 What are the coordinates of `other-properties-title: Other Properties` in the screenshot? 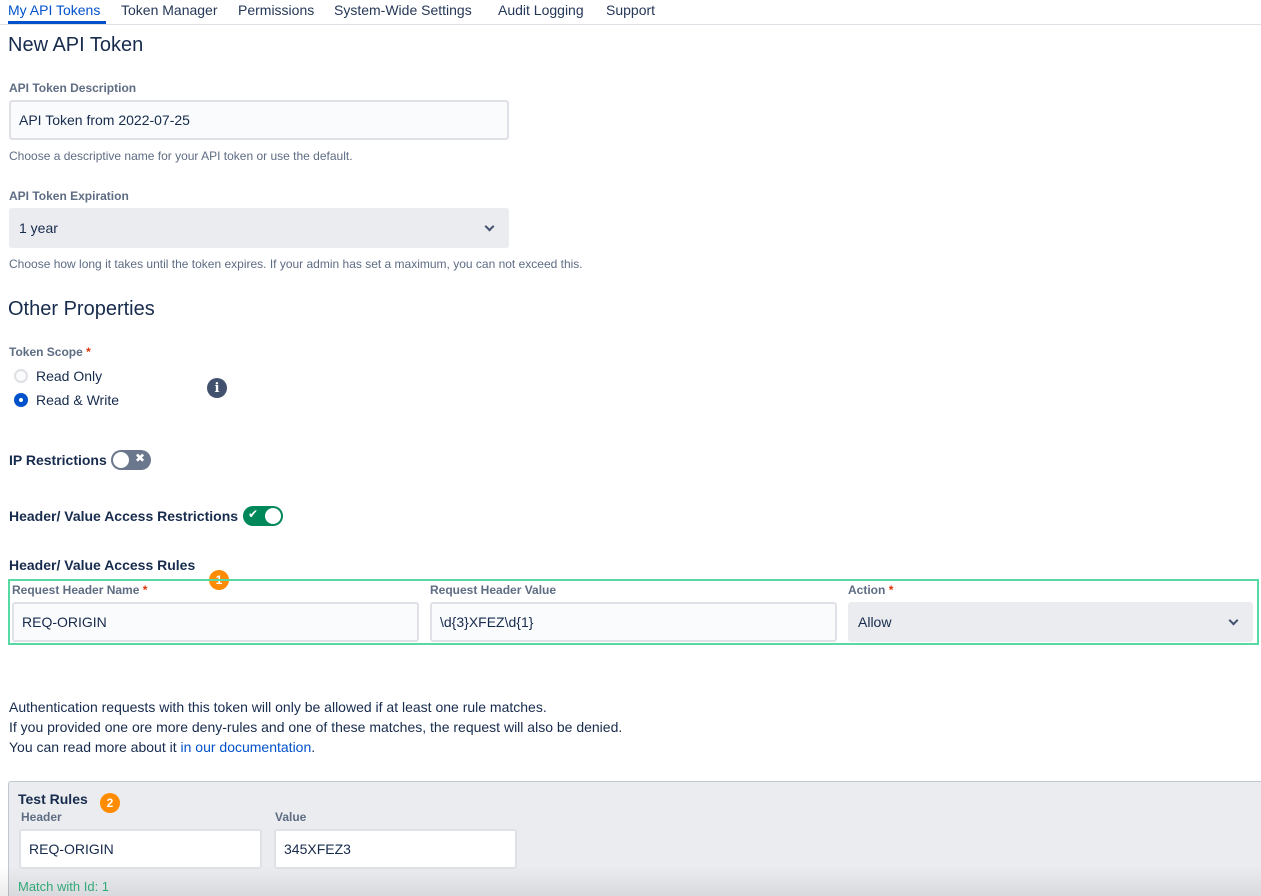 It's located at (81, 309).